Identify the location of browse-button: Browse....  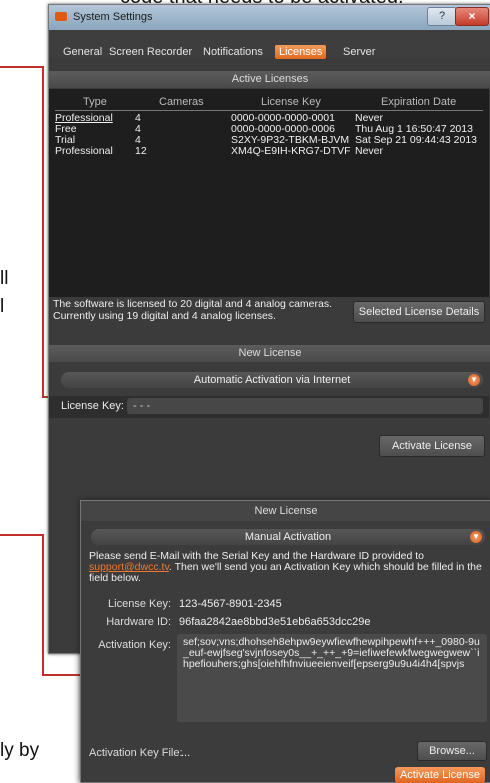
(452, 751).